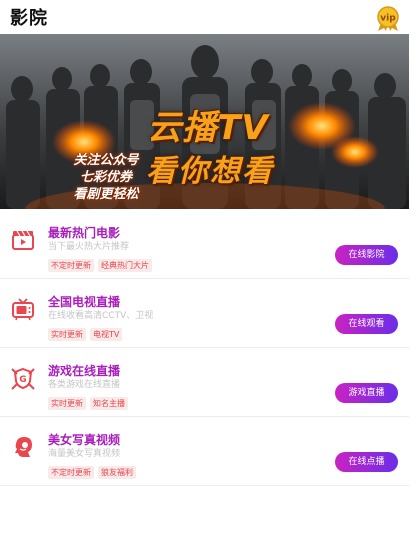 The width and height of the screenshot is (417, 535). I want to click on tag: 电视TV, so click(106, 334).